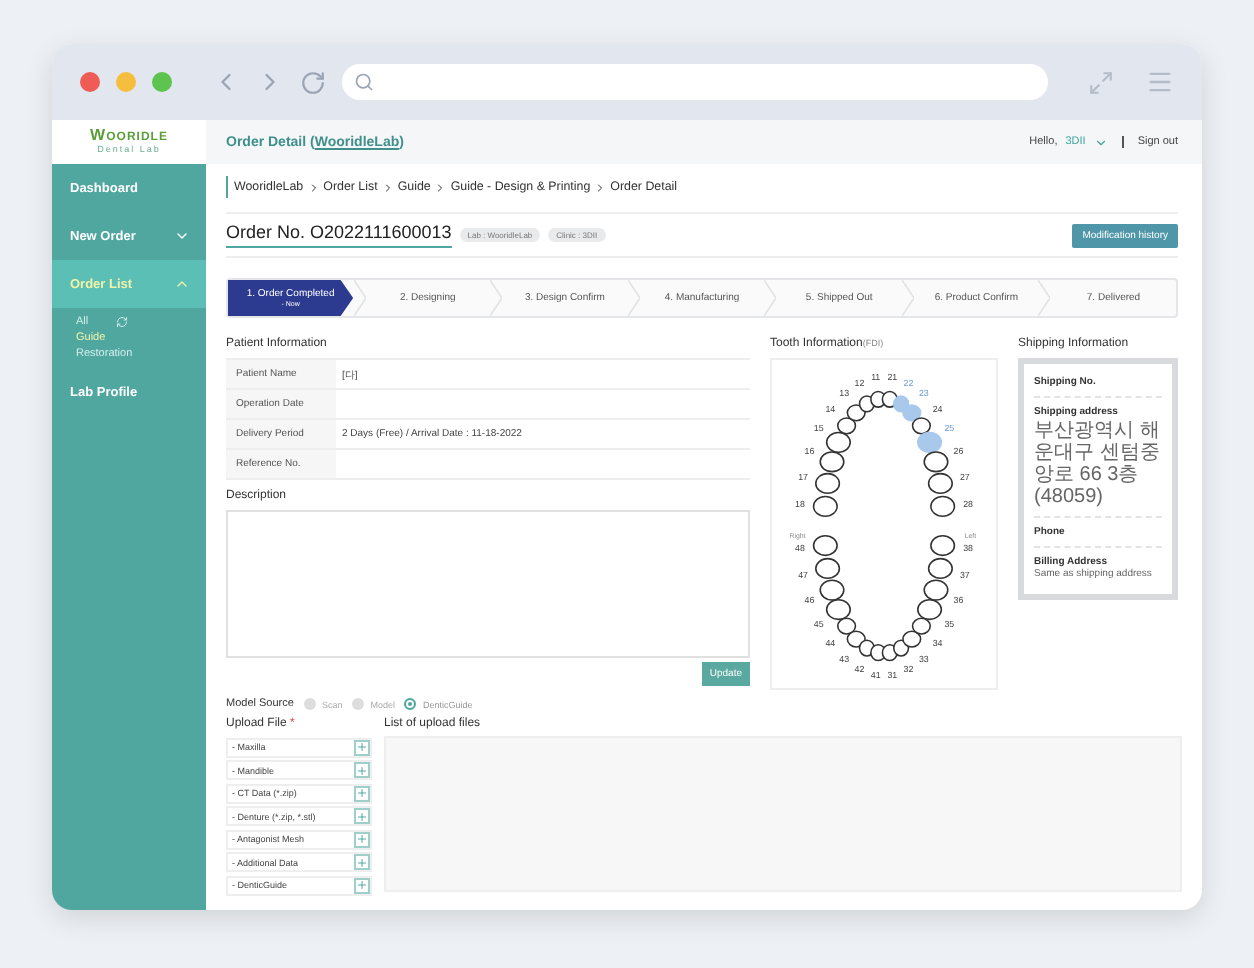  What do you see at coordinates (695, 82) in the screenshot?
I see `address-field` at bounding box center [695, 82].